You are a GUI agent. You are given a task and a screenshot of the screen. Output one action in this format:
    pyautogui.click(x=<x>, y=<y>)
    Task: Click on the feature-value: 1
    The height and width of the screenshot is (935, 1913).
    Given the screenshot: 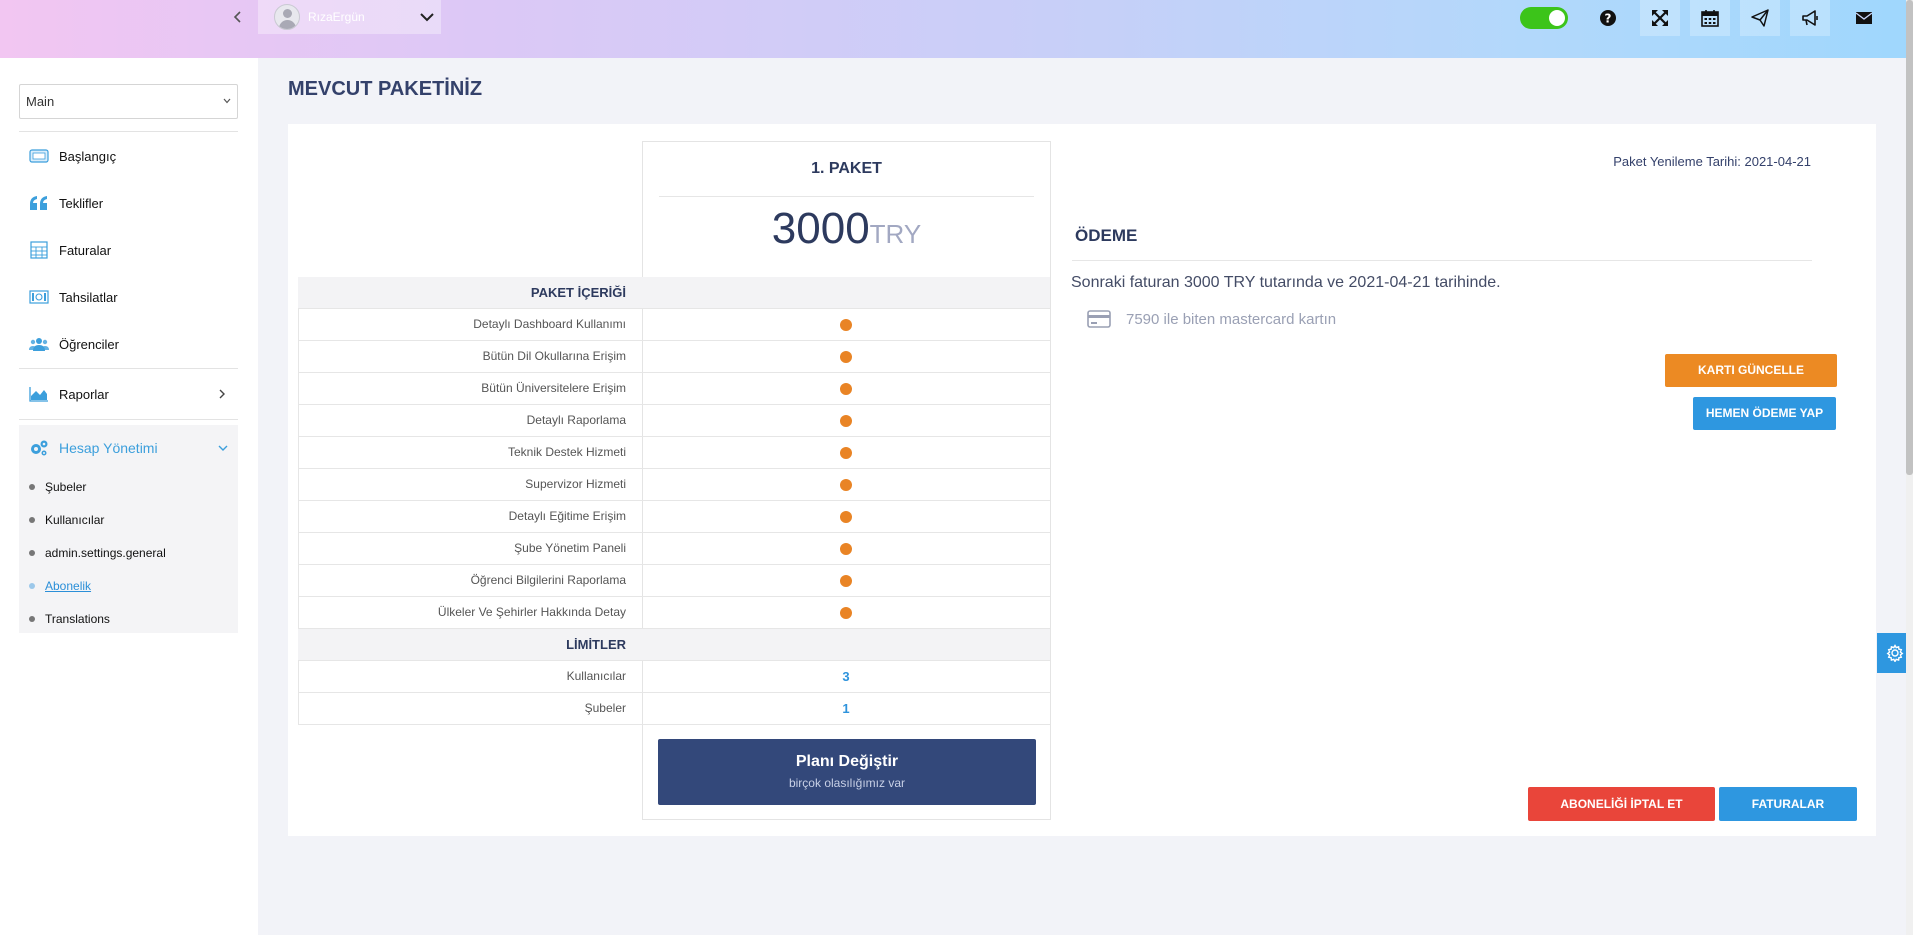 What is the action you would take?
    pyautogui.click(x=846, y=708)
    